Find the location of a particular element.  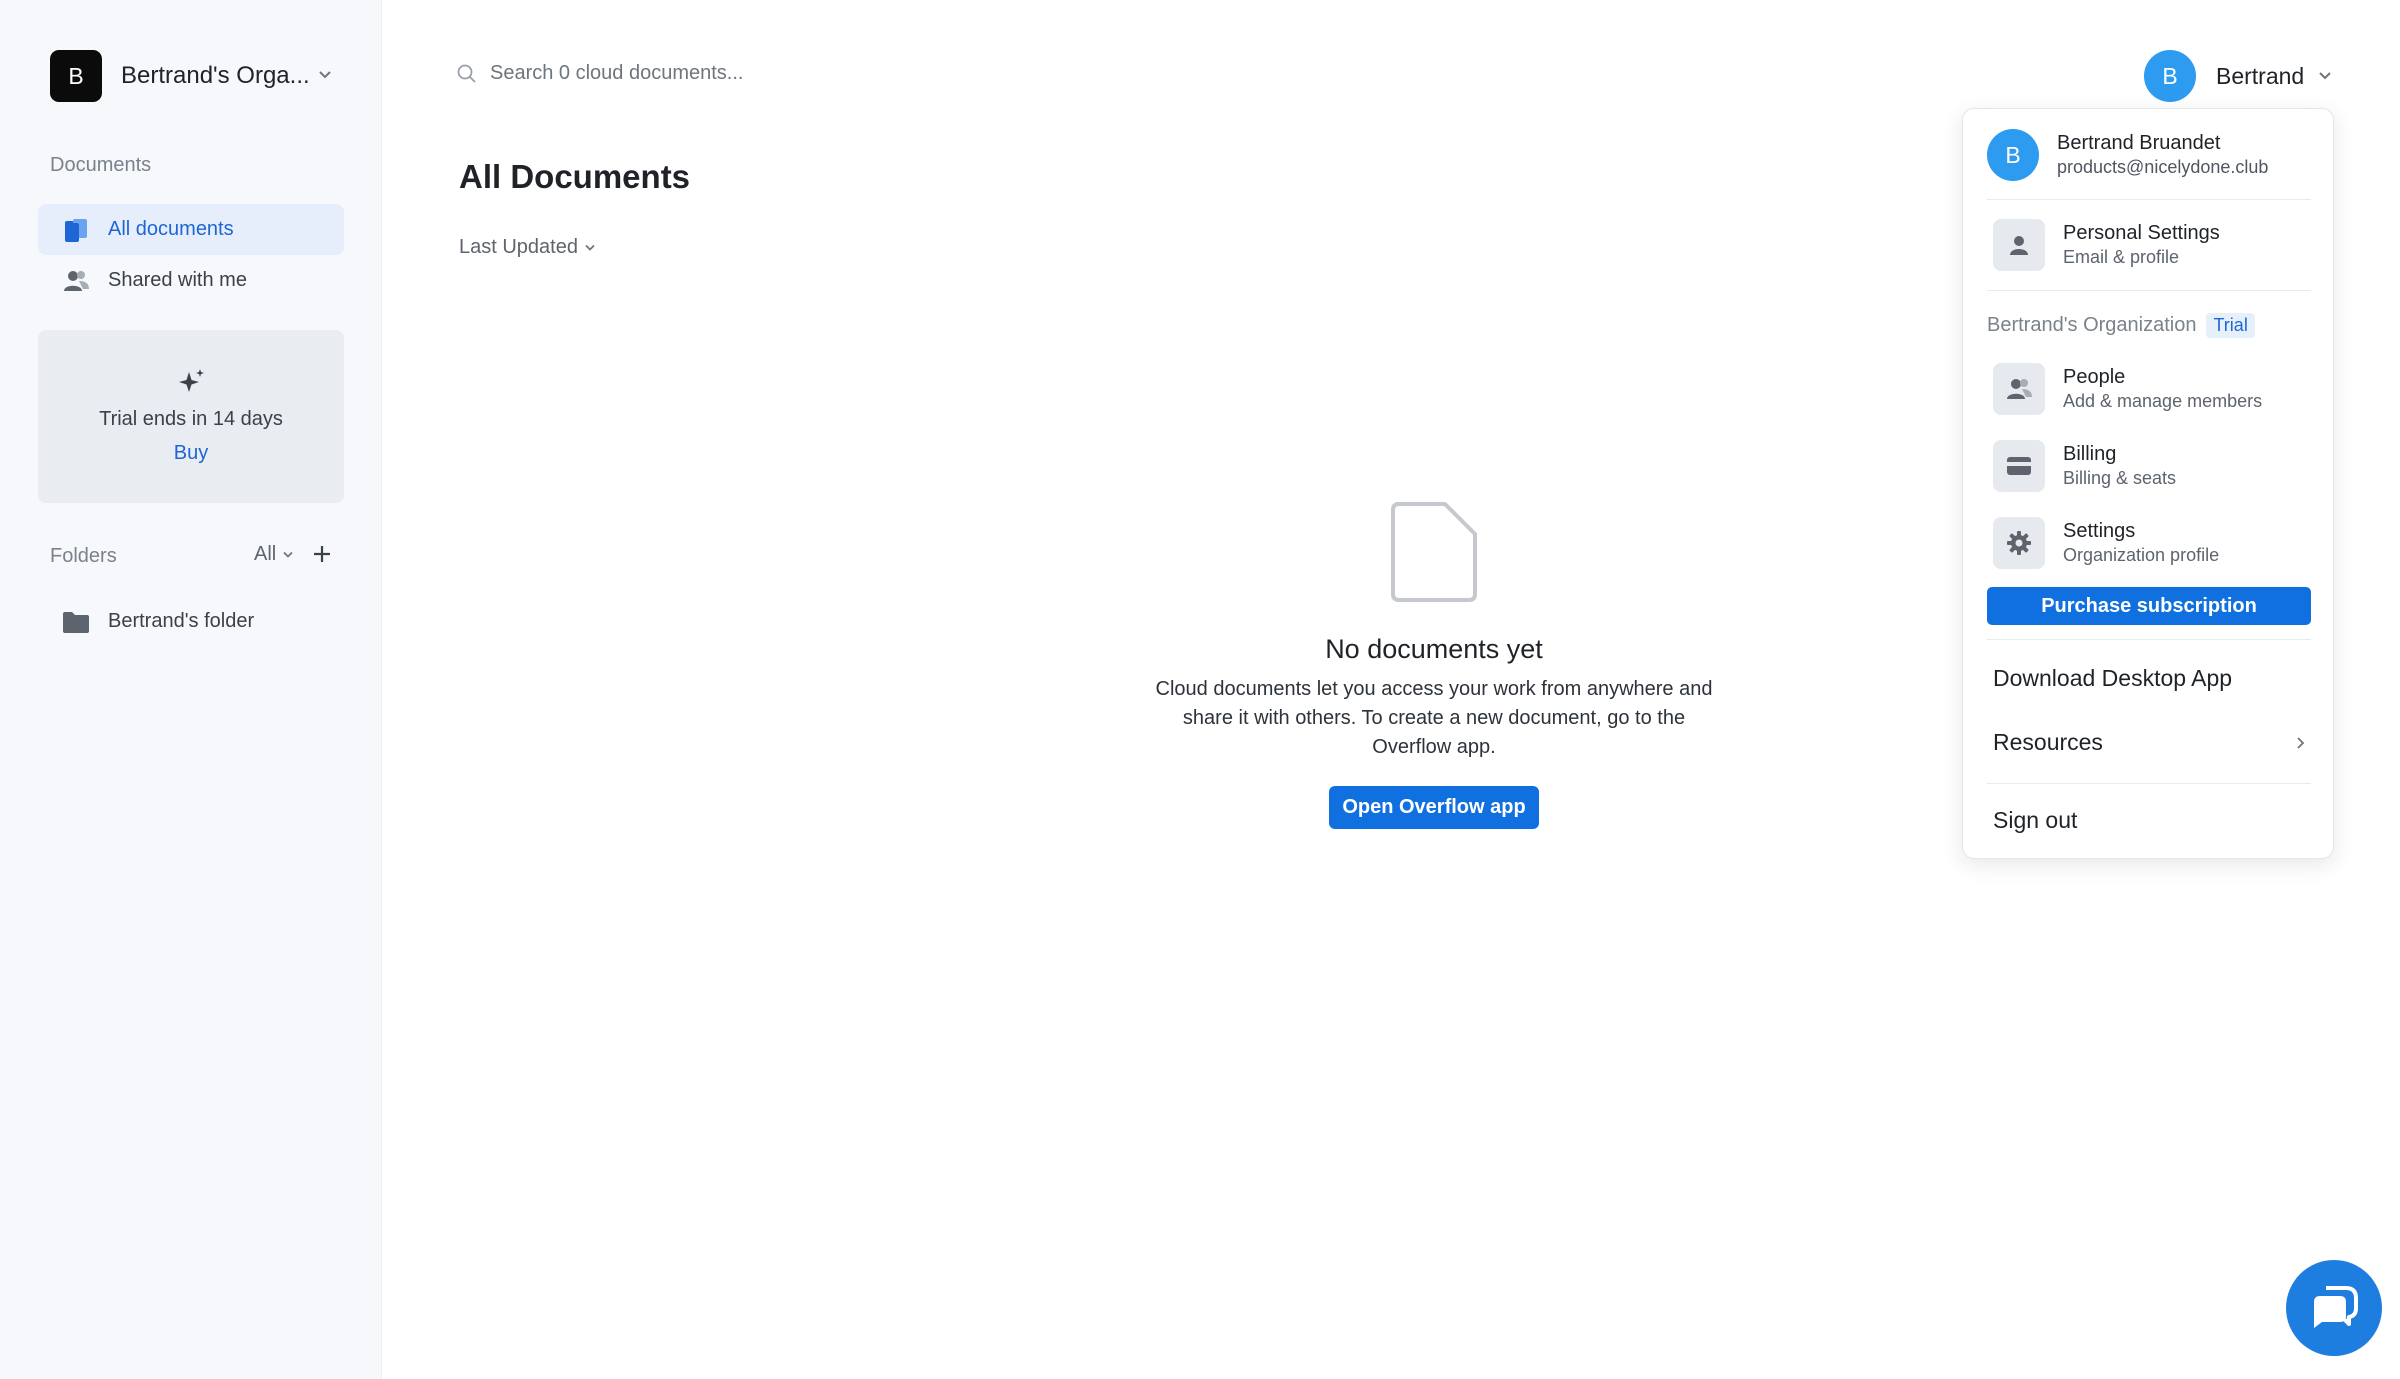

trial-badge: Trial is located at coordinates (2230, 325).